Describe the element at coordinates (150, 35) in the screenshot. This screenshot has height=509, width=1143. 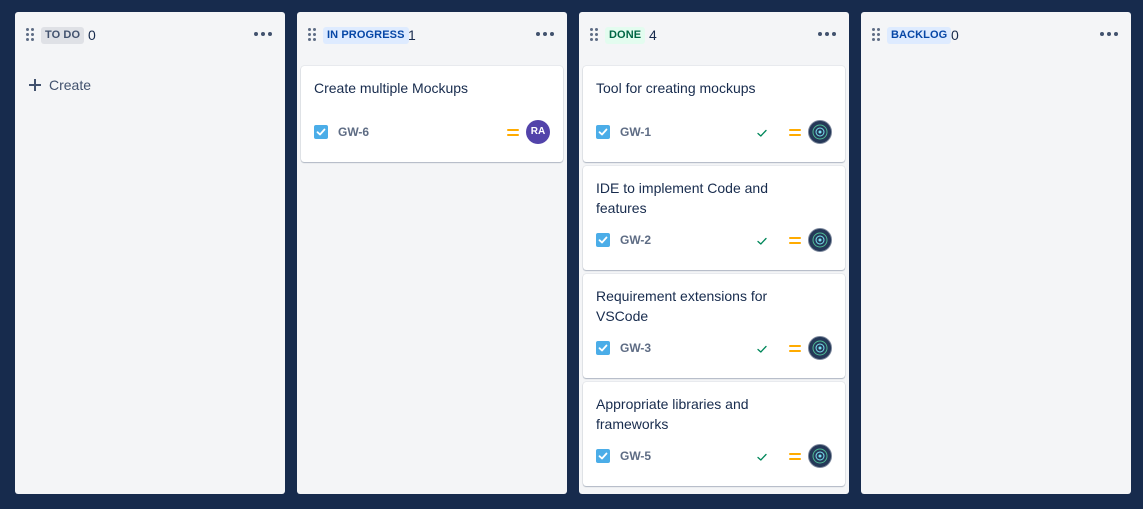
I see `column-header: TO DO 0` at that location.